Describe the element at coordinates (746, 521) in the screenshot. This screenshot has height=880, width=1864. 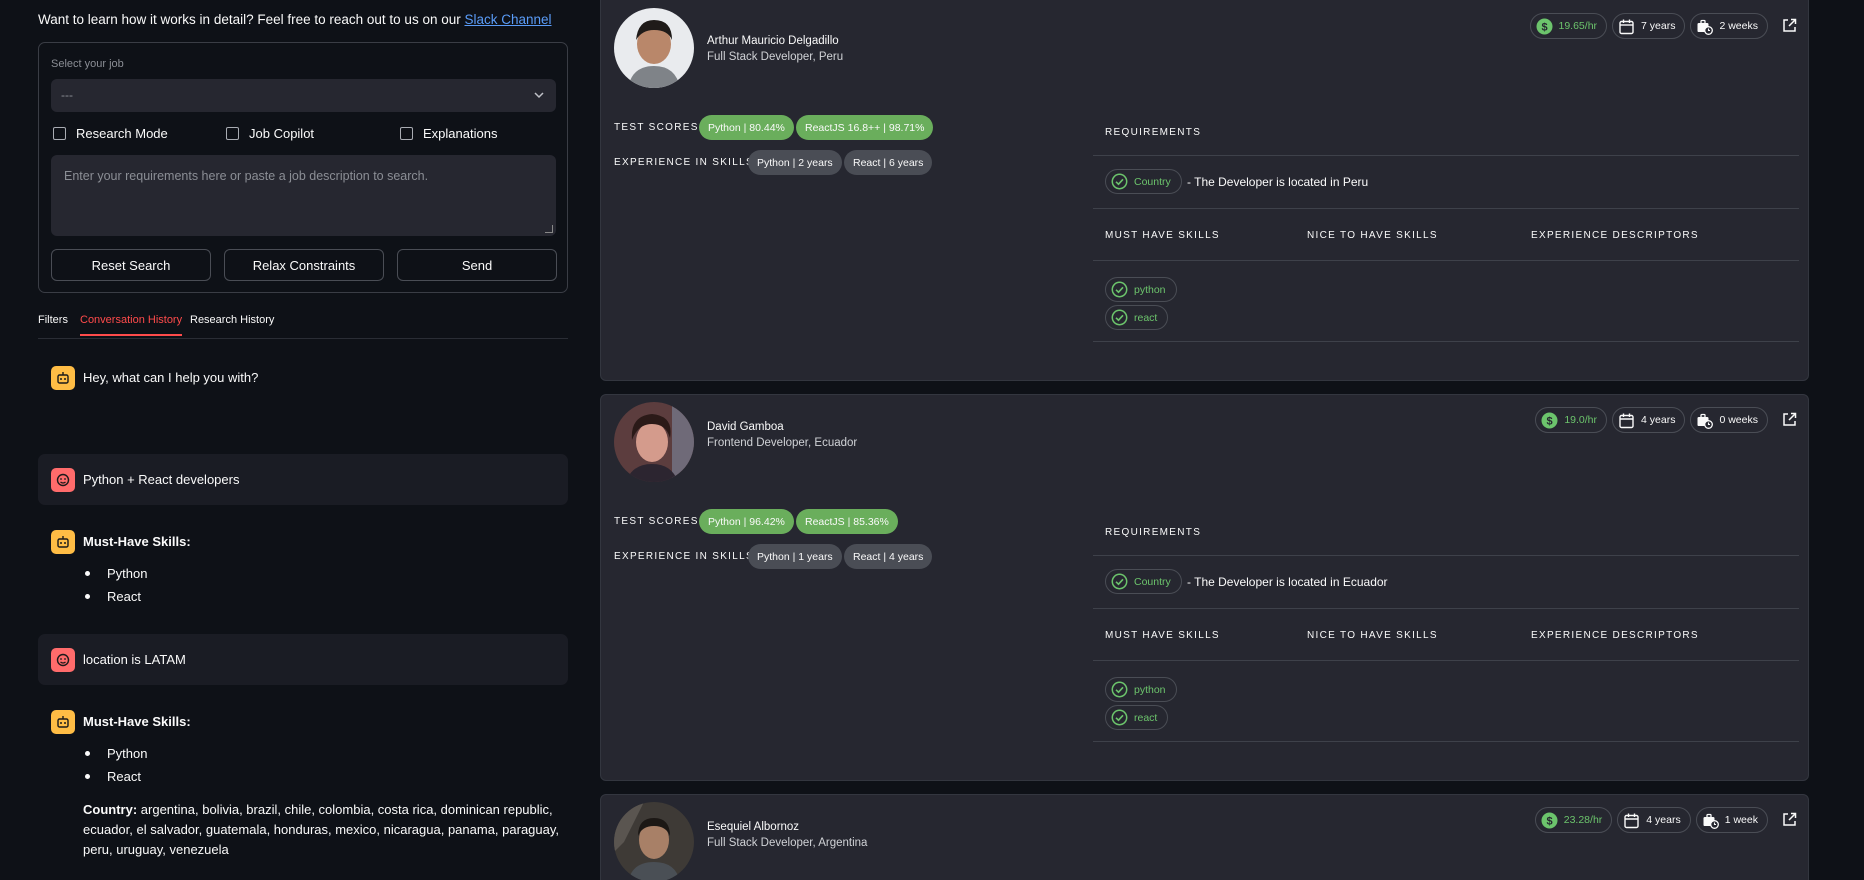
I see `test-score-pill: Python | 96.42%` at that location.